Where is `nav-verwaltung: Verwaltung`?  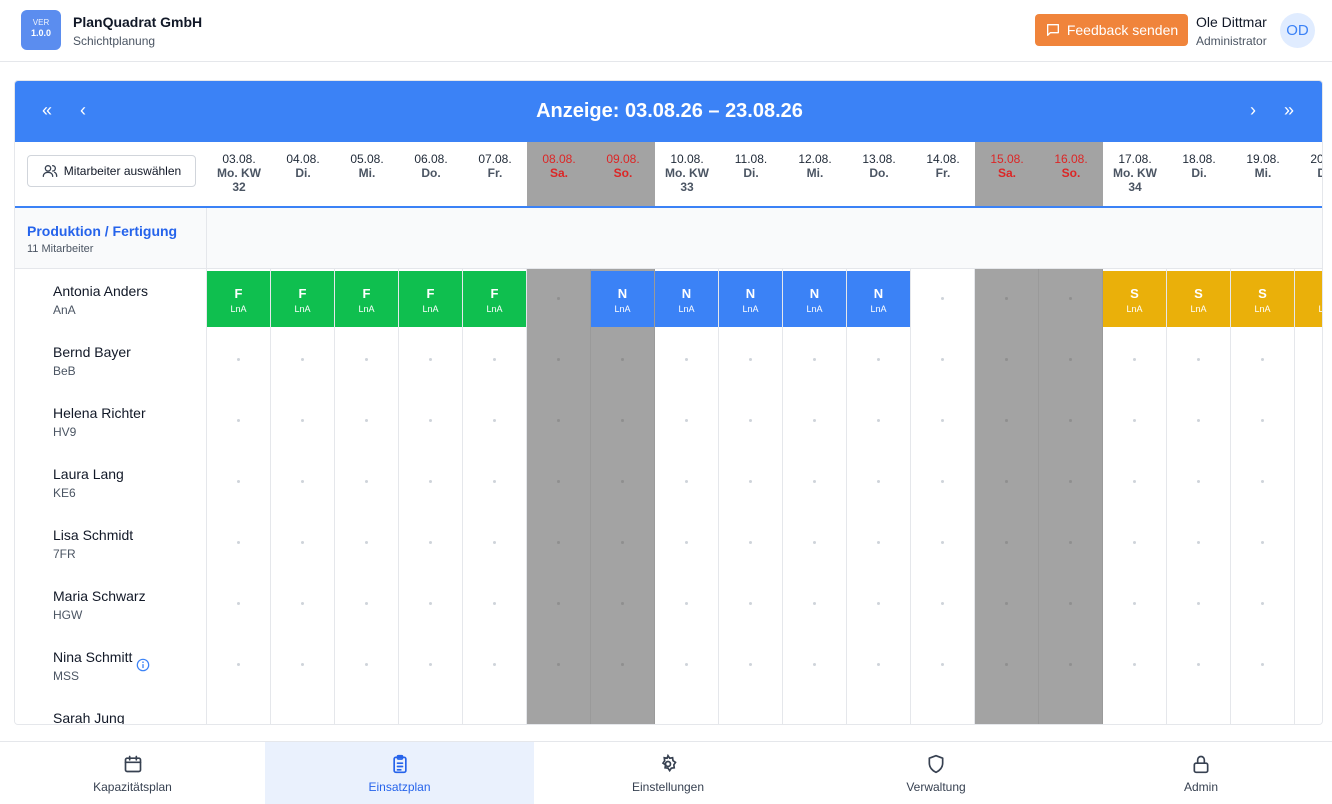 nav-verwaltung: Verwaltung is located at coordinates (936, 773).